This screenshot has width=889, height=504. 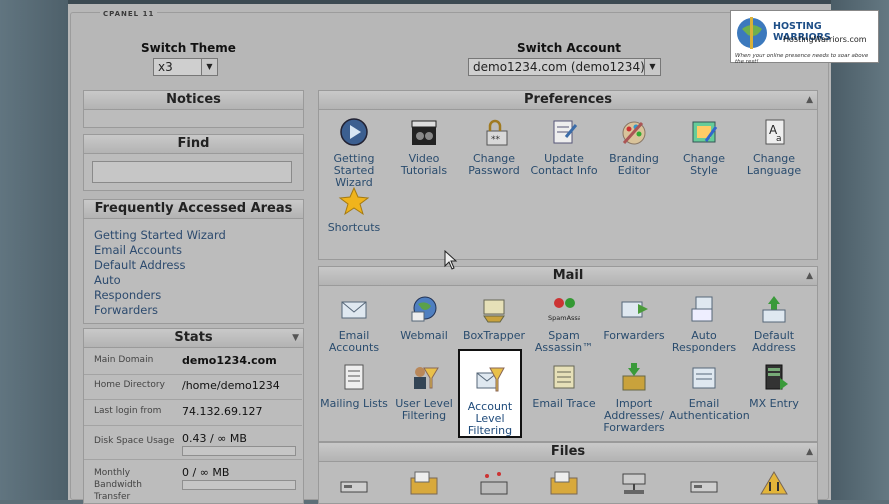 What do you see at coordinates (192, 172) in the screenshot?
I see `find-input` at bounding box center [192, 172].